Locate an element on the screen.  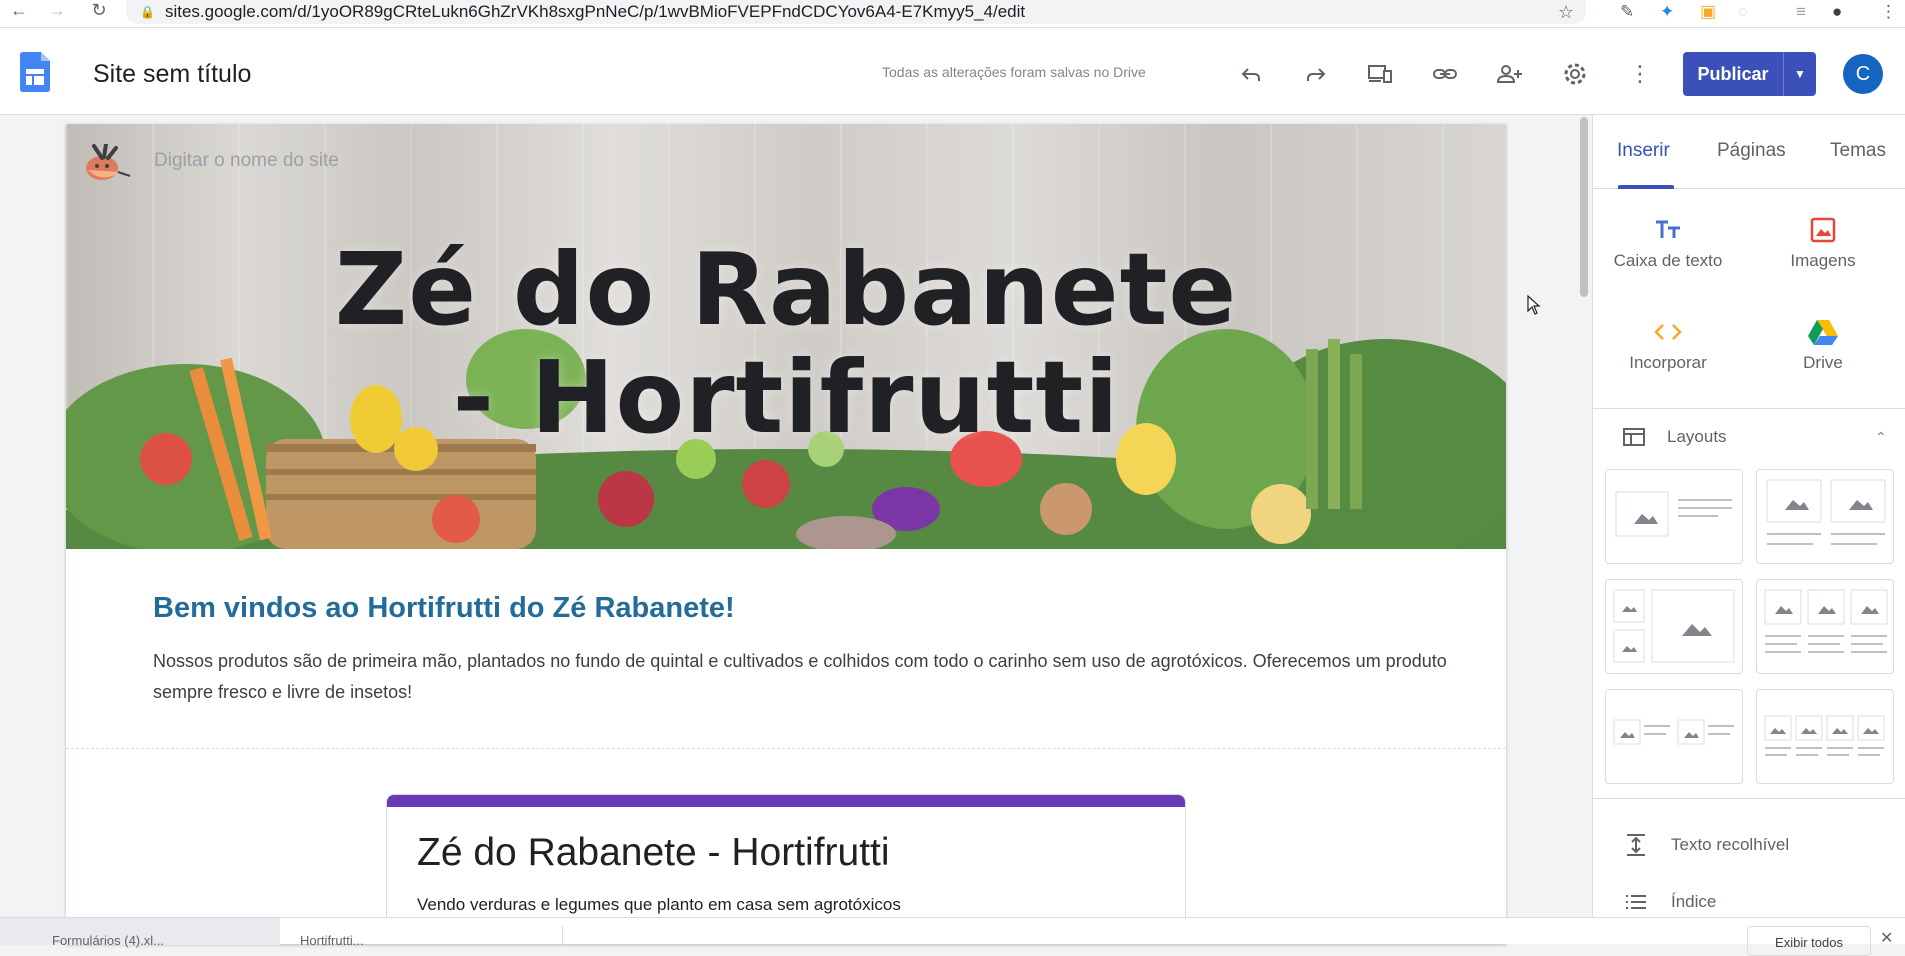
publish-label: Publicar is located at coordinates (1733, 73).